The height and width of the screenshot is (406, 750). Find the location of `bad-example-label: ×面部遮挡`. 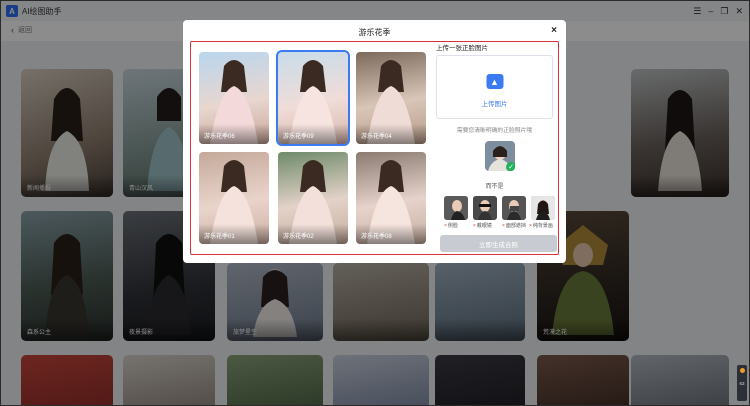

bad-example-label: ×面部遮挡 is located at coordinates (514, 226).